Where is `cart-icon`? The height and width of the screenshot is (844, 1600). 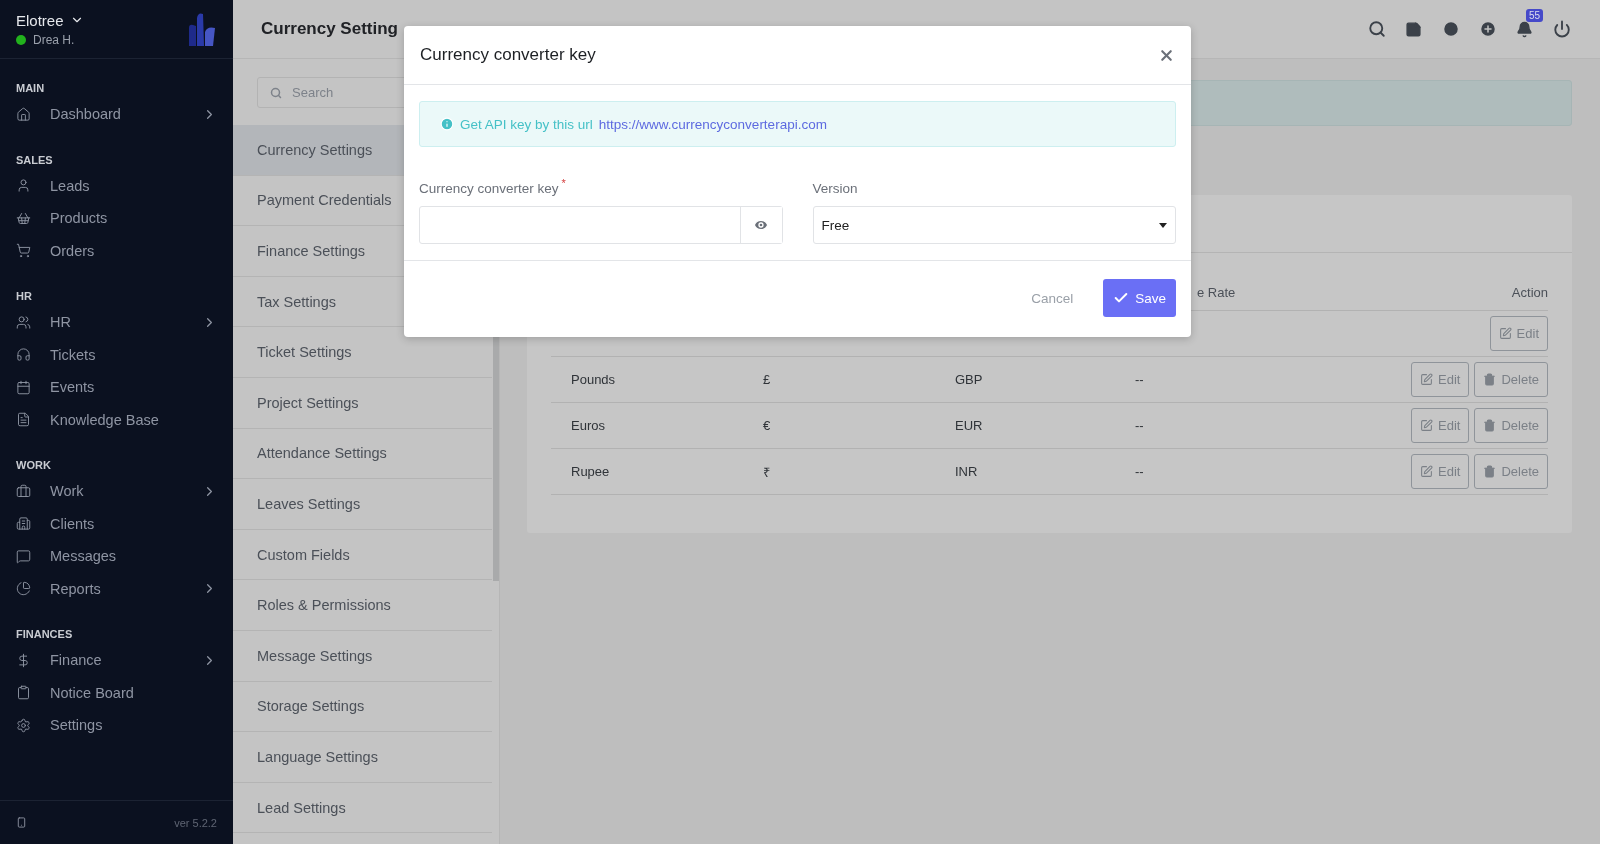
cart-icon is located at coordinates (23, 251).